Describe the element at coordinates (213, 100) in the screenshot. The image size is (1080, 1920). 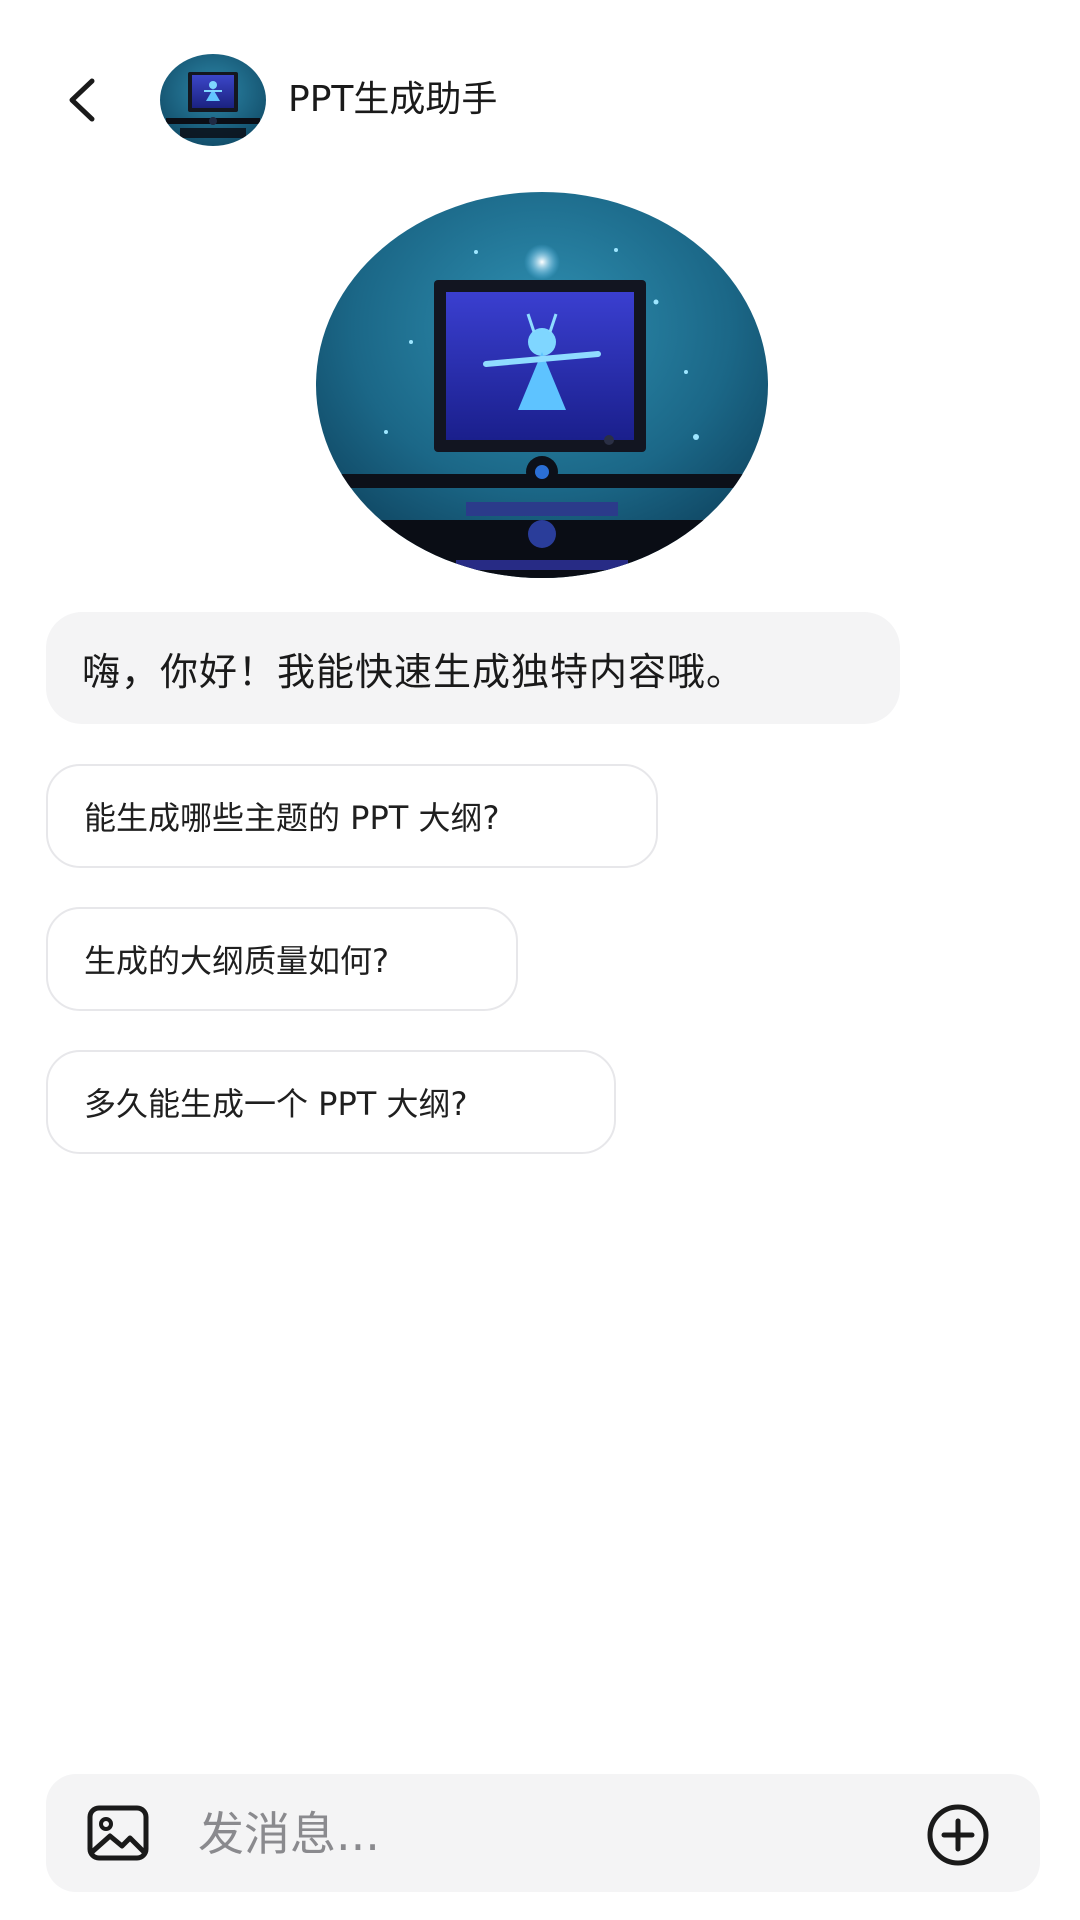
I see `bot-avatar` at that location.